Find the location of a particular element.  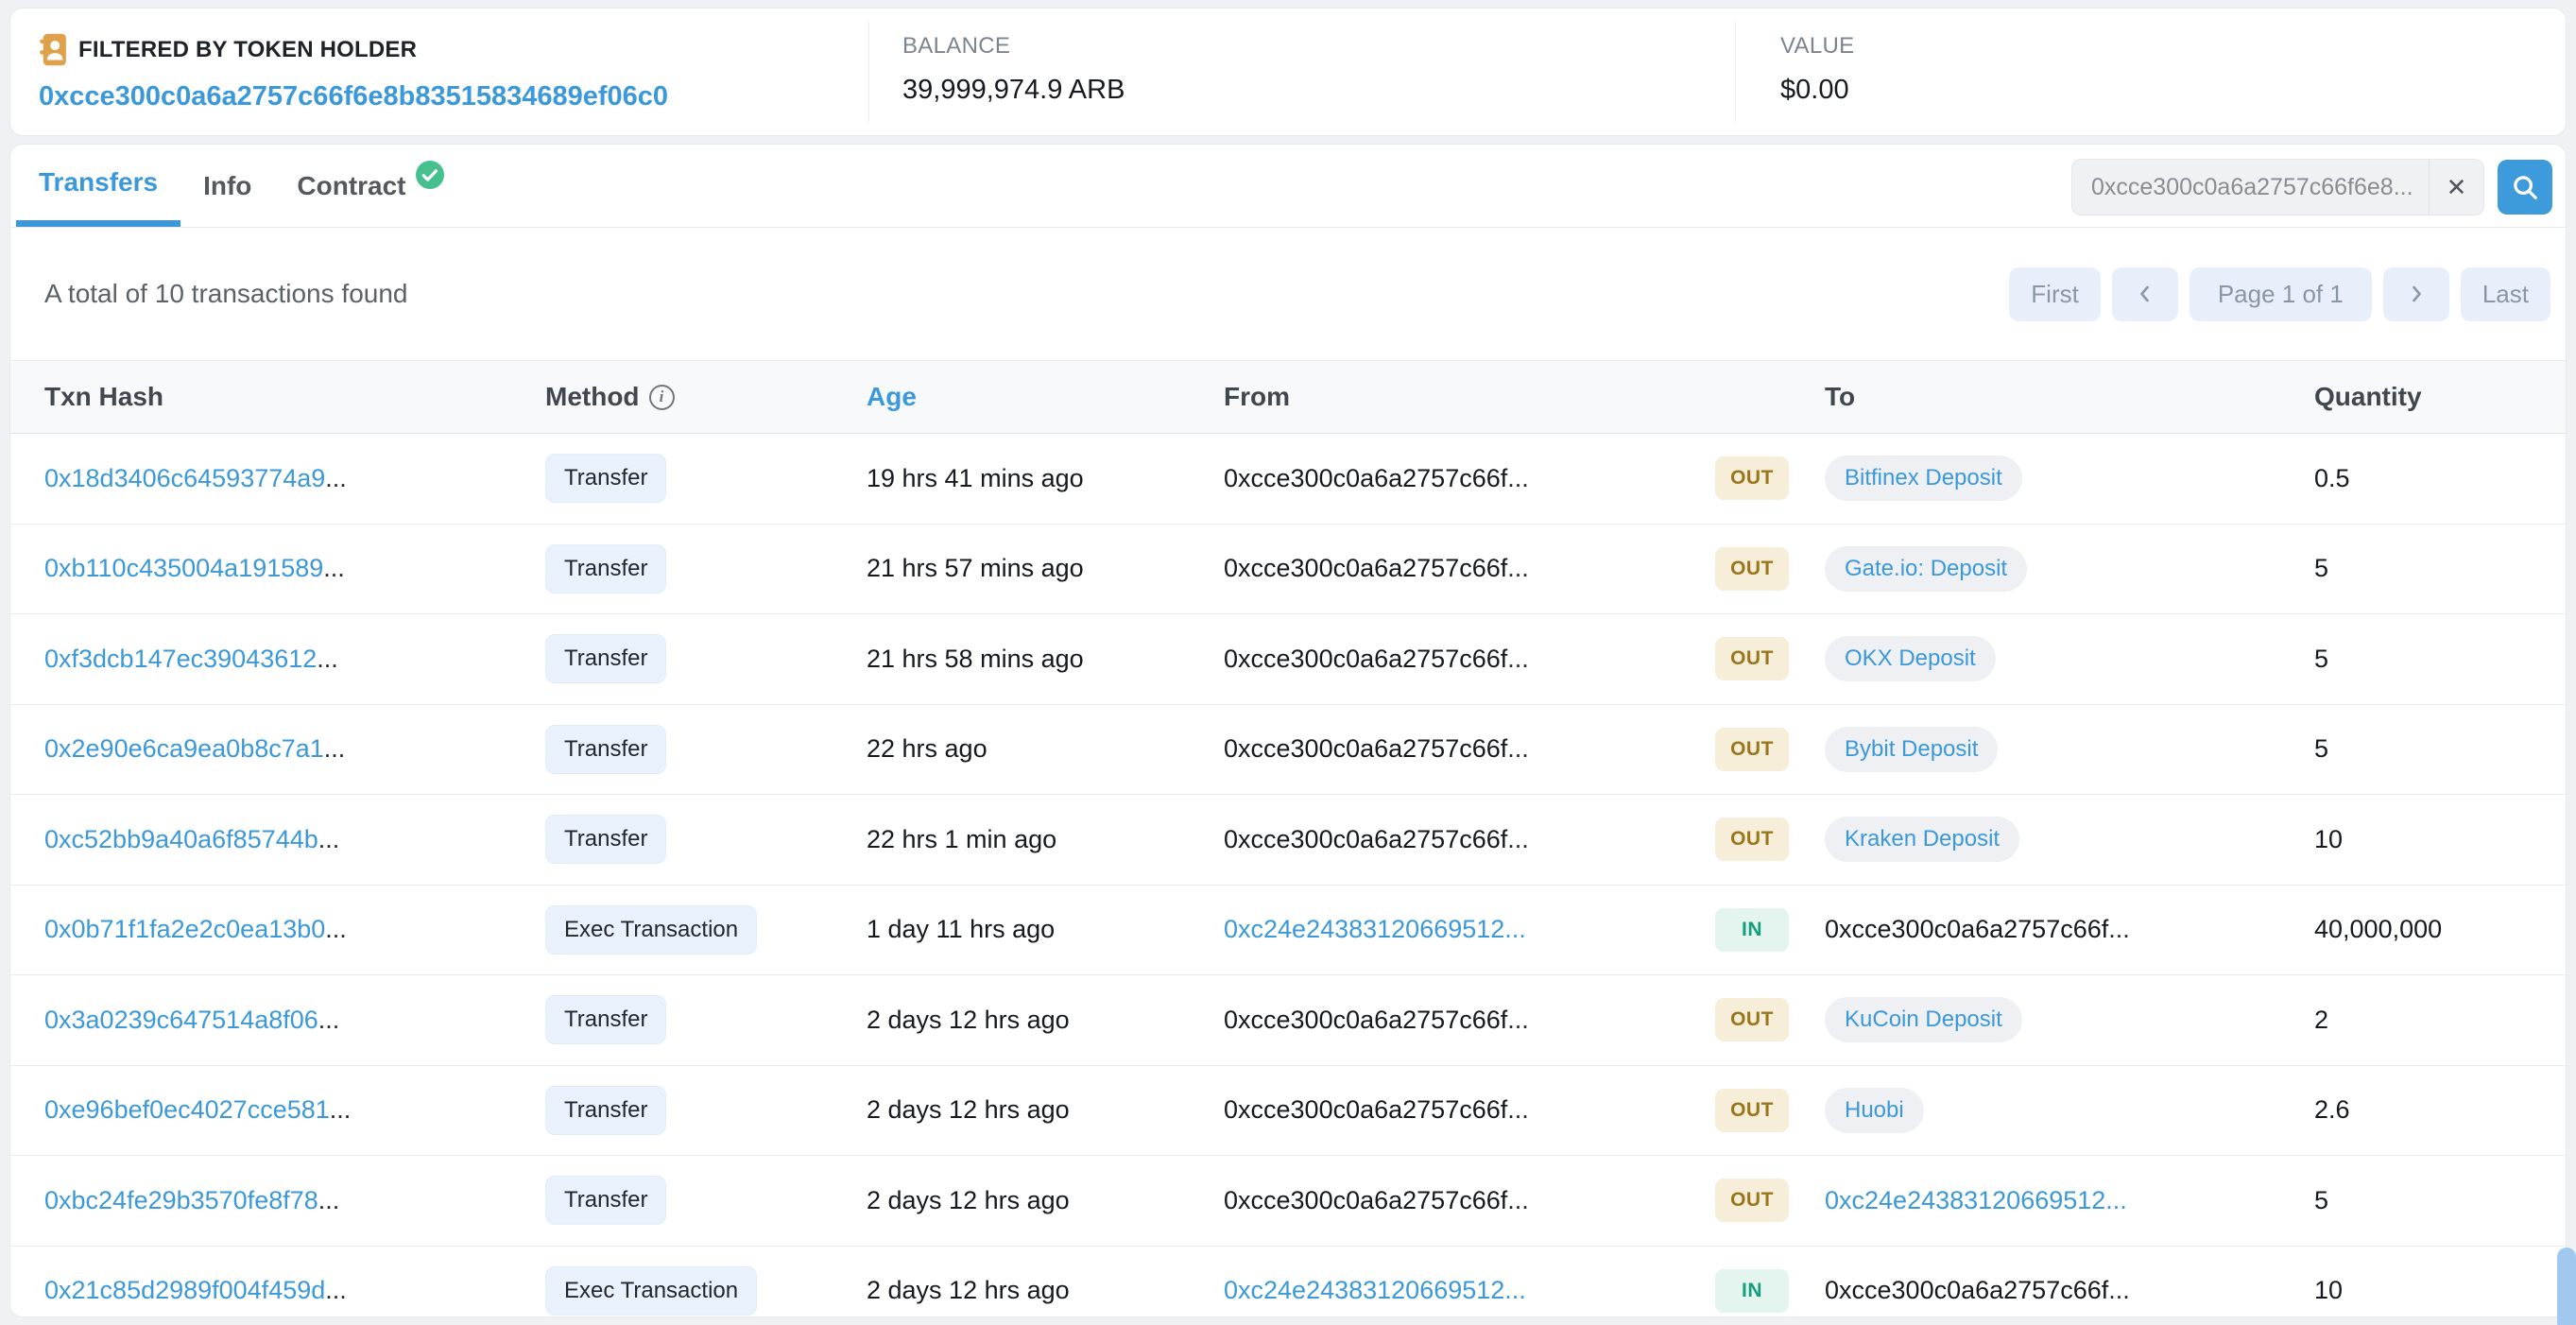

to-named-address-pill: Gate.io: Deposit is located at coordinates (1926, 568).